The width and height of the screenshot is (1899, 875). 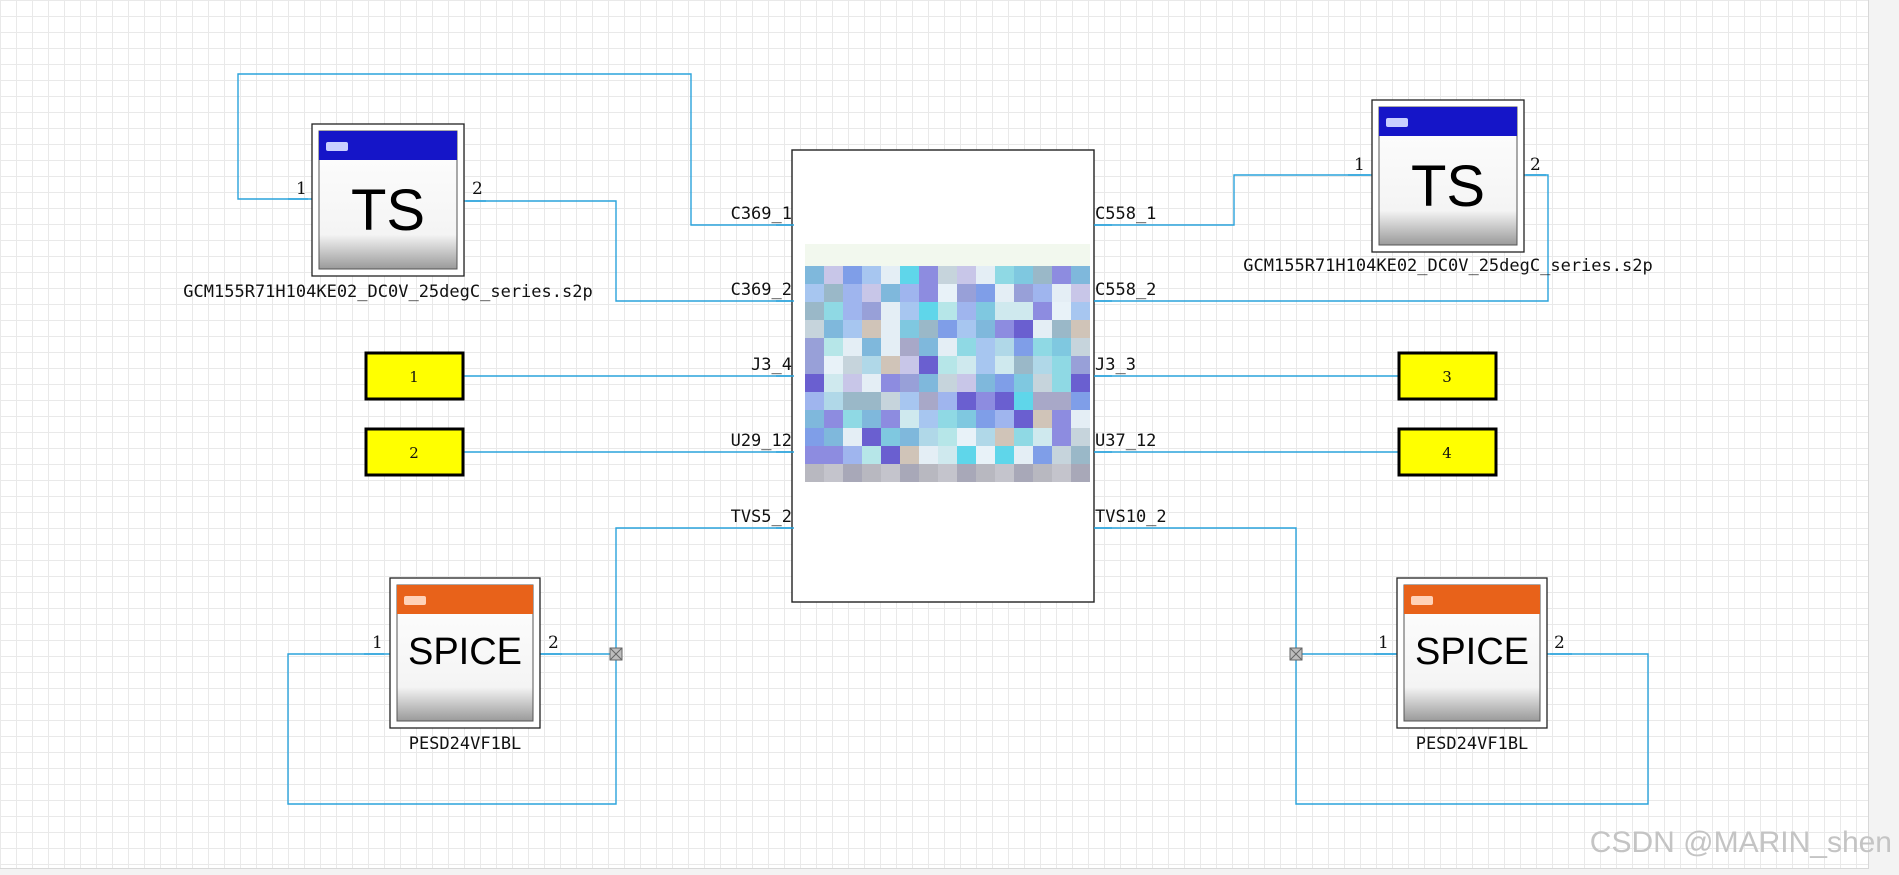 What do you see at coordinates (947, 255) in the screenshot?
I see `mosaic-top-band` at bounding box center [947, 255].